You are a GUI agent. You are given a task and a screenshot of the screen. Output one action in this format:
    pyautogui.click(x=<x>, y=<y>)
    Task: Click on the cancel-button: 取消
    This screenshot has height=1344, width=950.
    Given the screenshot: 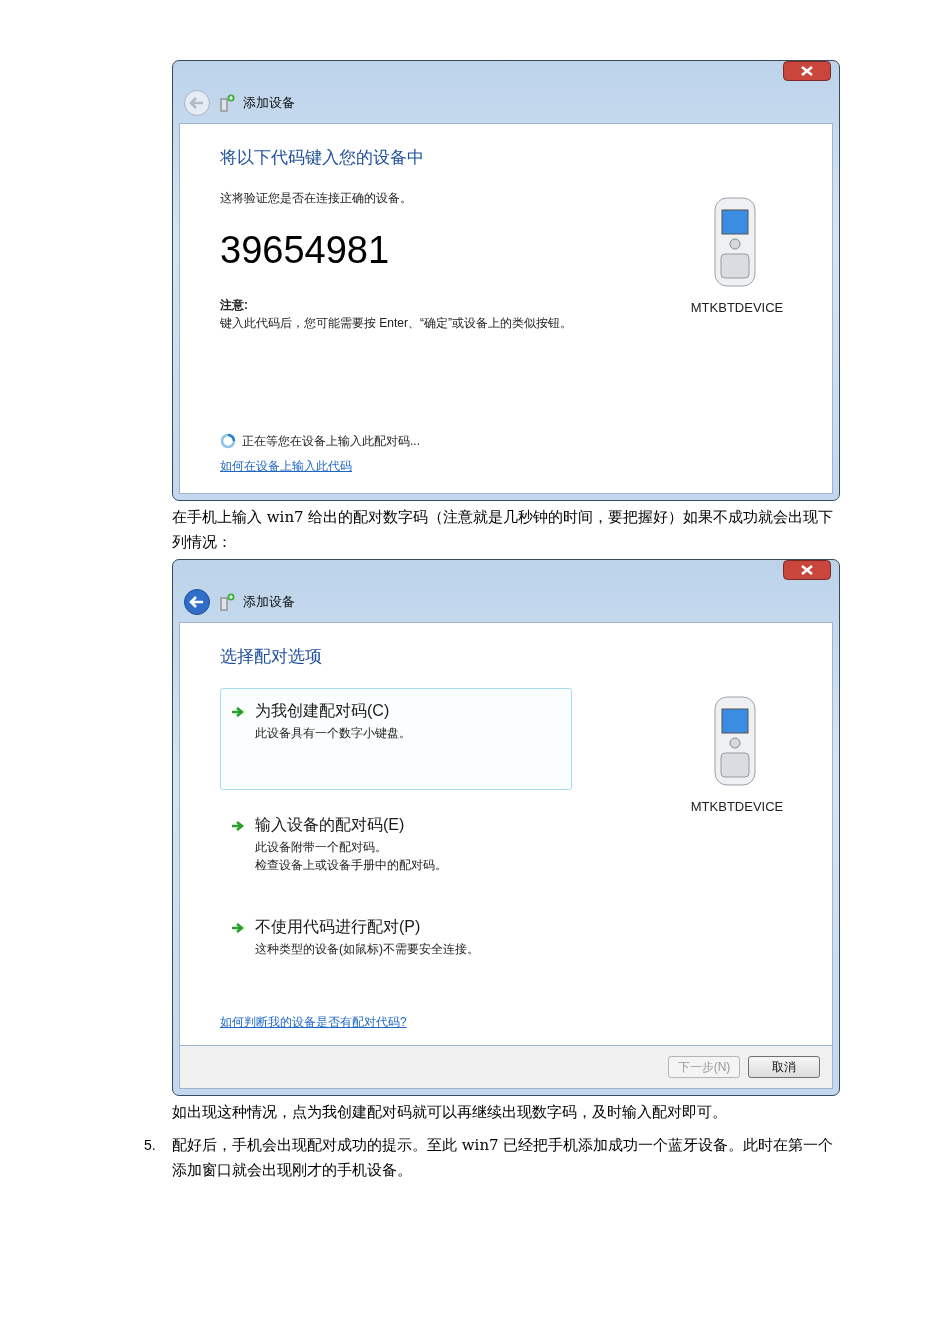 What is the action you would take?
    pyautogui.click(x=784, y=1067)
    